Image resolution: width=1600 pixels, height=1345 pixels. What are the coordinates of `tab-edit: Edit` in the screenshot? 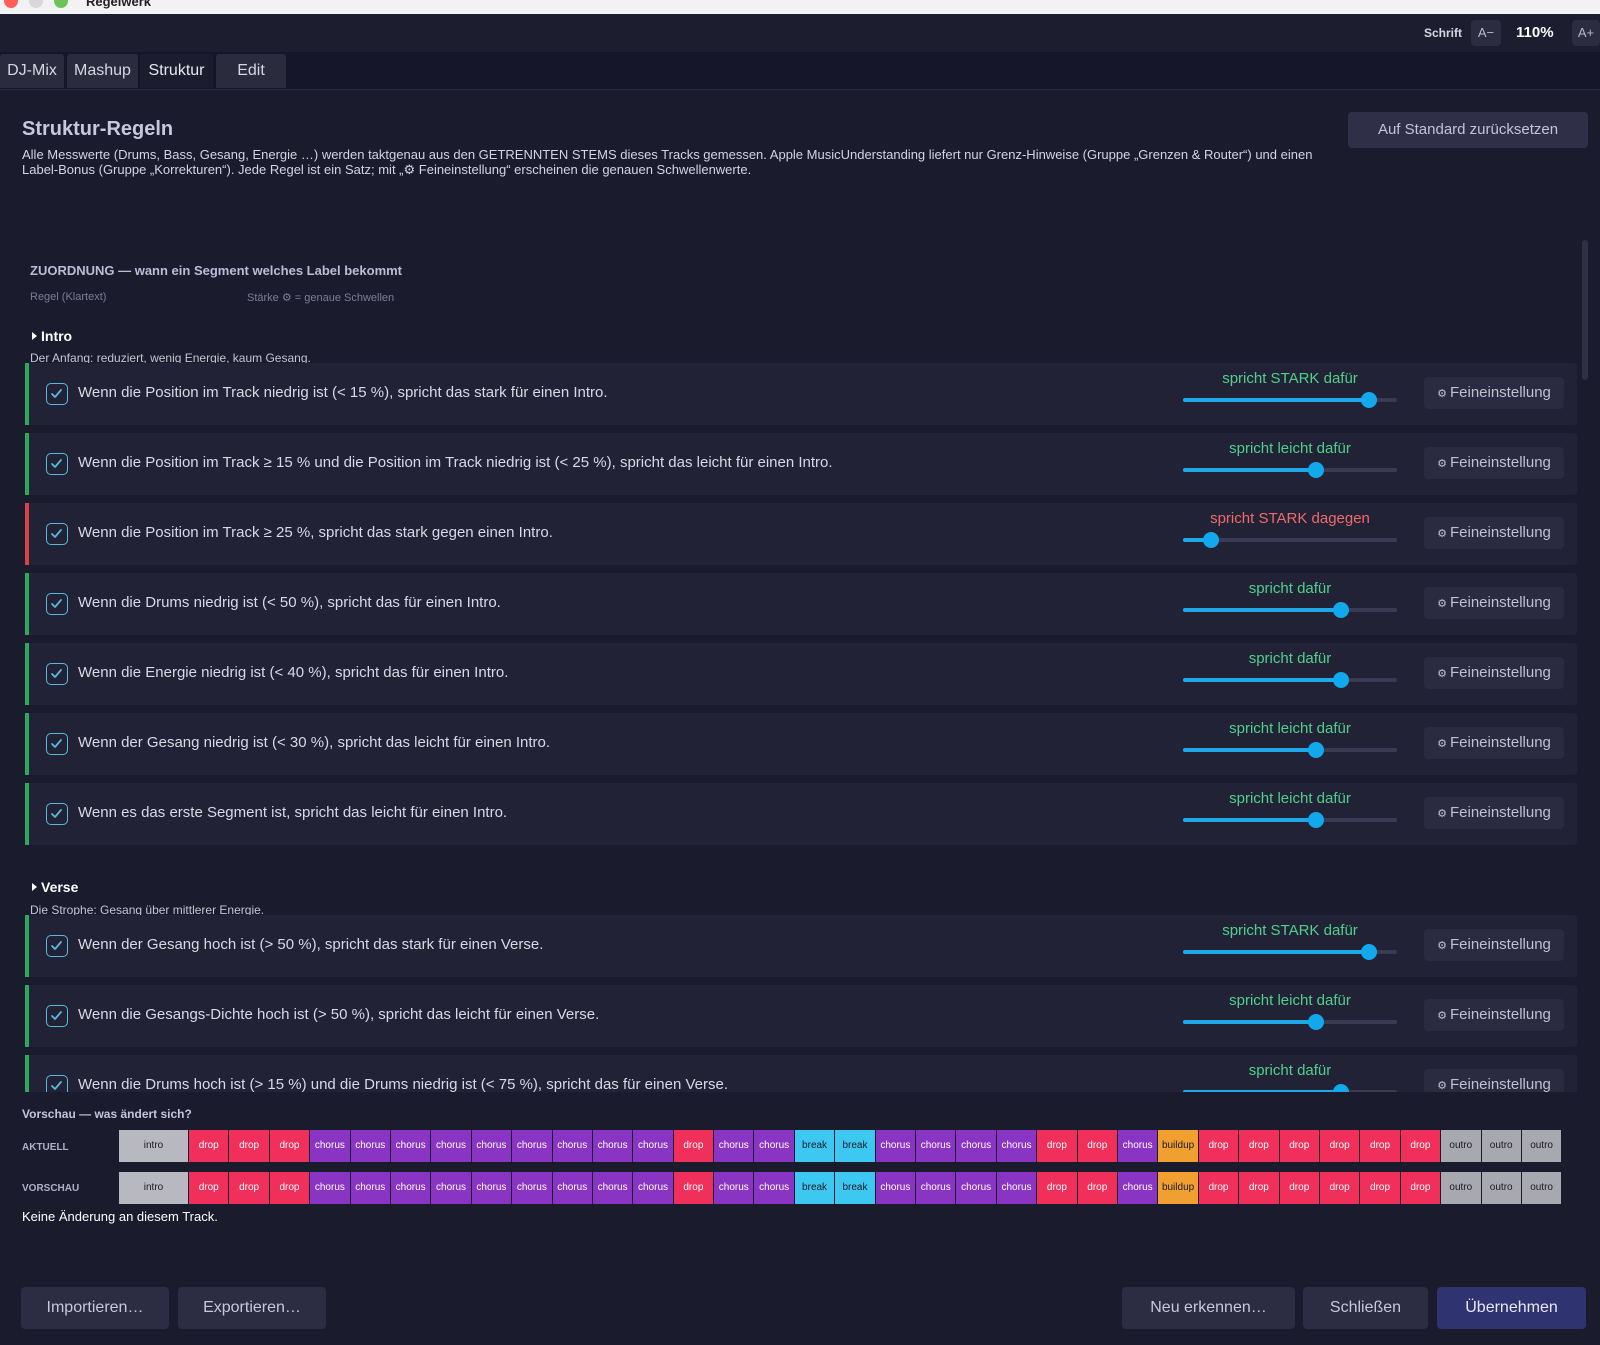 It's located at (251, 71).